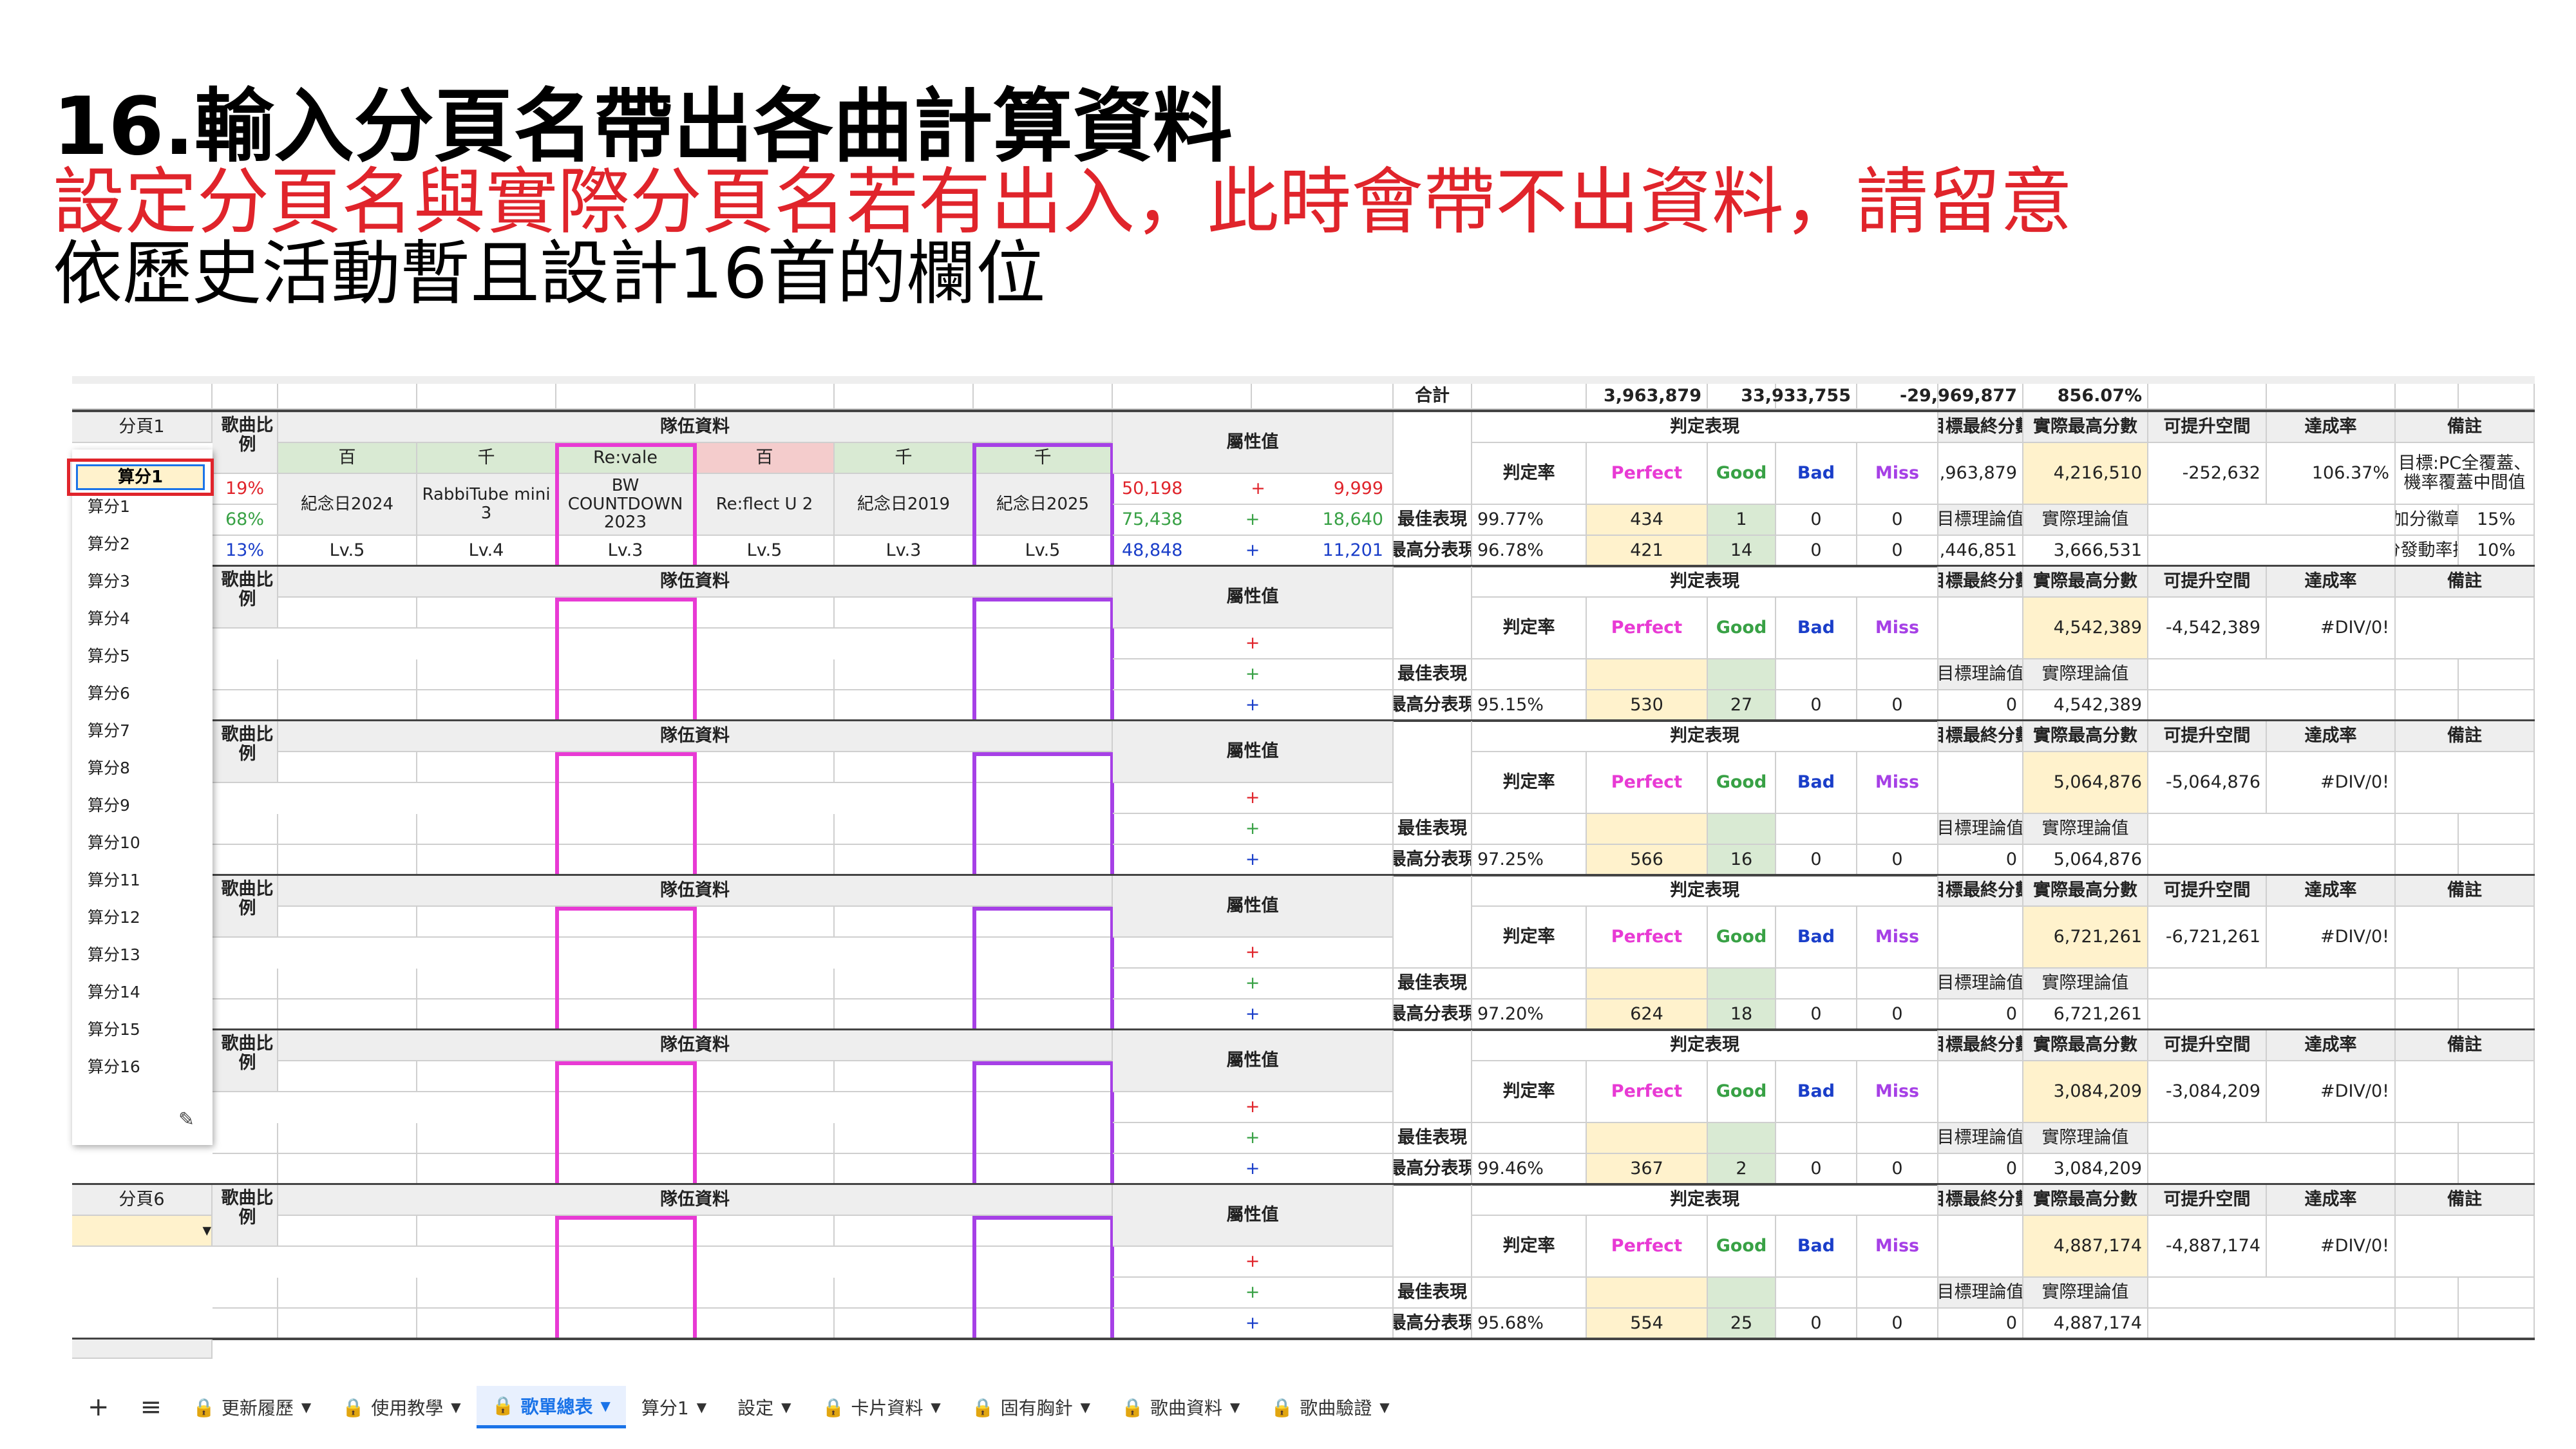  Describe the element at coordinates (764, 1407) in the screenshot. I see `sheet-tab-4: 設定 ▼` at that location.